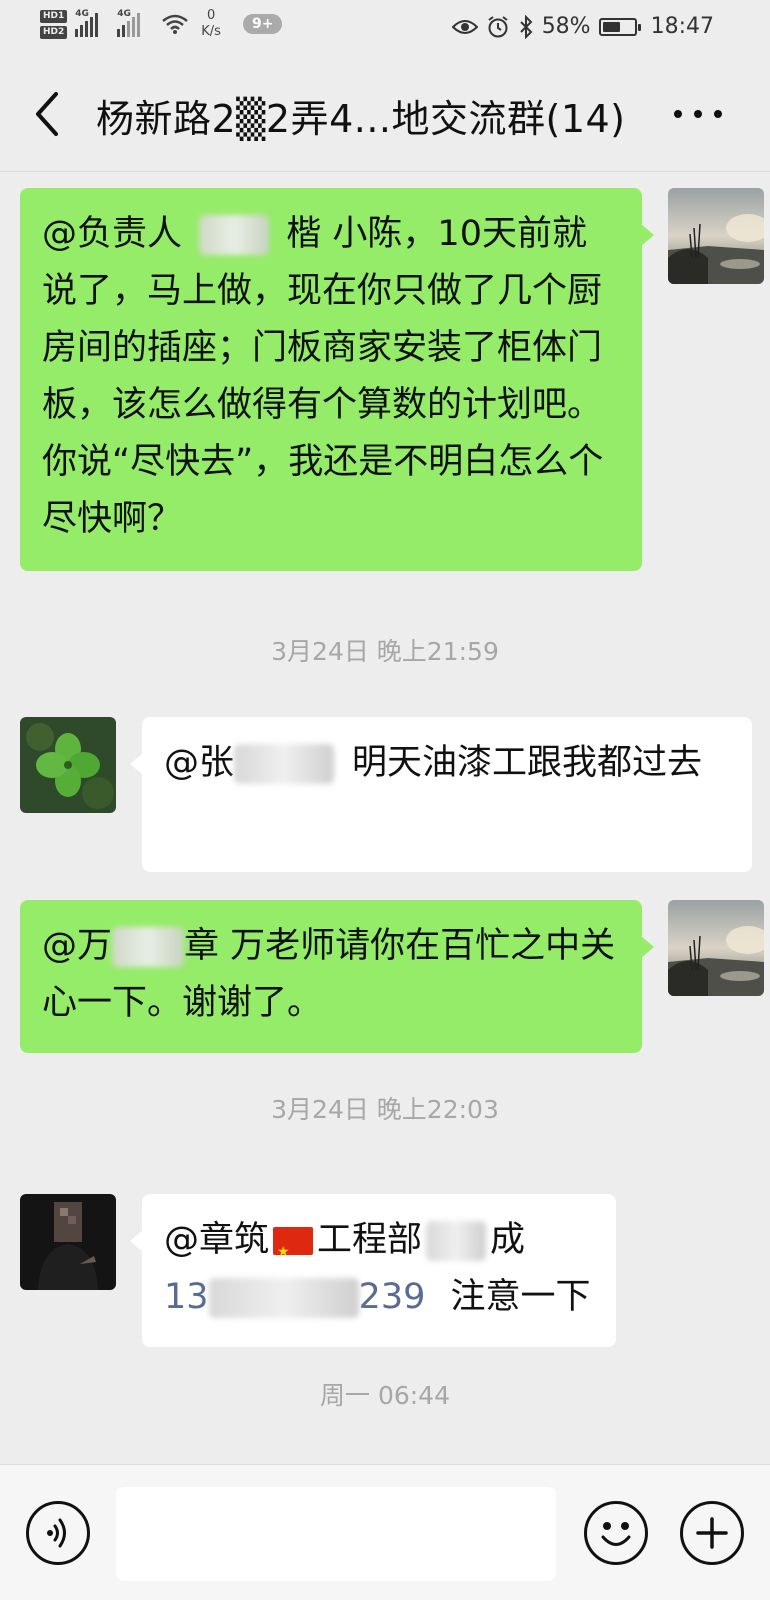  What do you see at coordinates (217, 1240) in the screenshot?
I see `mention-text: @章筑` at bounding box center [217, 1240].